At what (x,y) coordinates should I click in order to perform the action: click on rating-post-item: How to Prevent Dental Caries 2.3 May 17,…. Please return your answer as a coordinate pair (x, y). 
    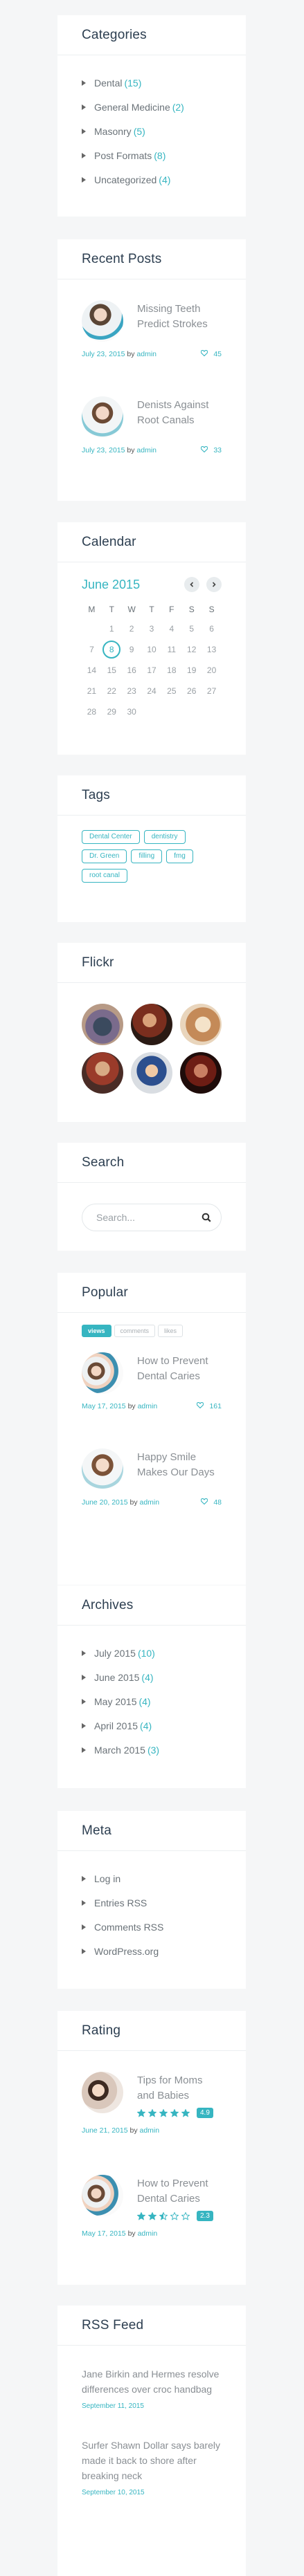
    Looking at the image, I should click on (152, 2206).